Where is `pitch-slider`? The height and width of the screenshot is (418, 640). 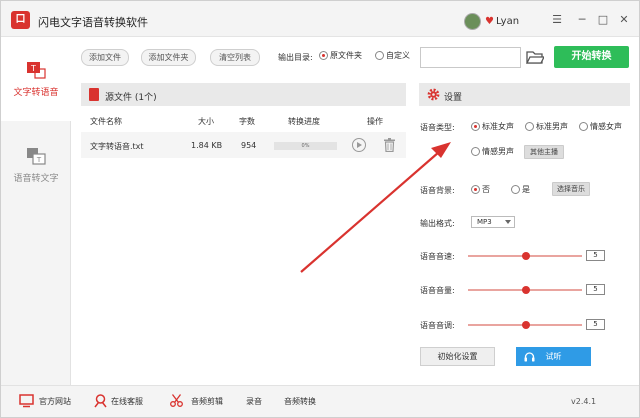
pitch-slider is located at coordinates (525, 325).